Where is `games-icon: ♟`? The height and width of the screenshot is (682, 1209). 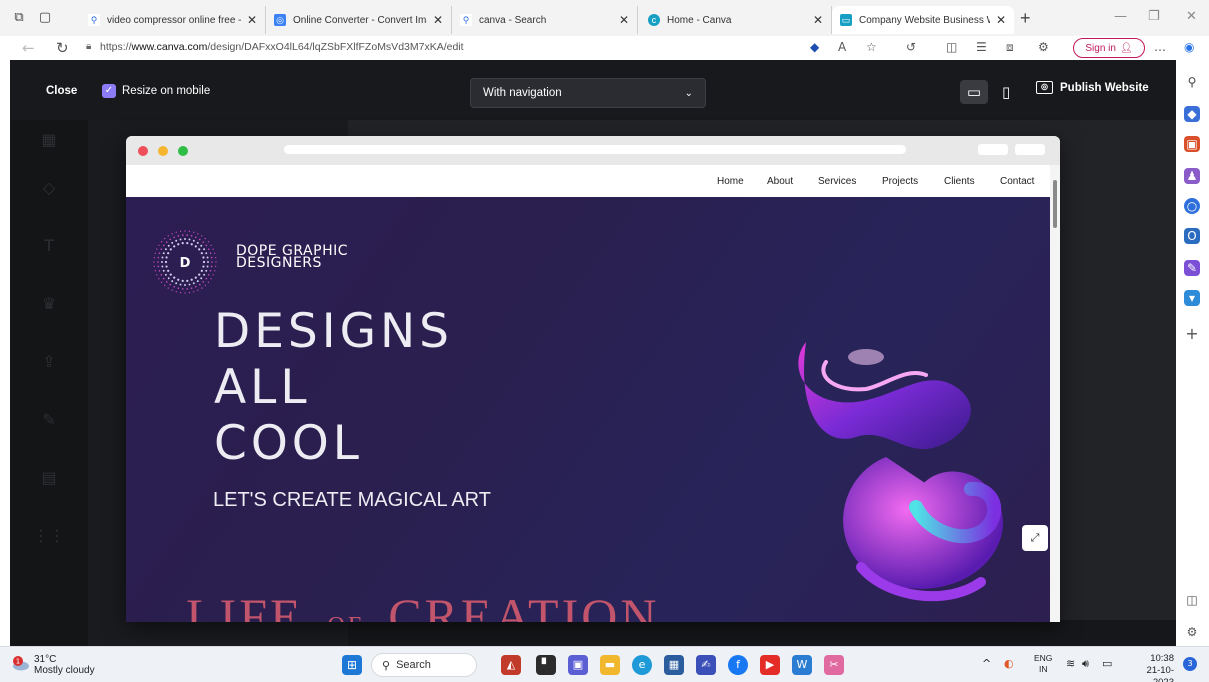
games-icon: ♟ is located at coordinates (1192, 176).